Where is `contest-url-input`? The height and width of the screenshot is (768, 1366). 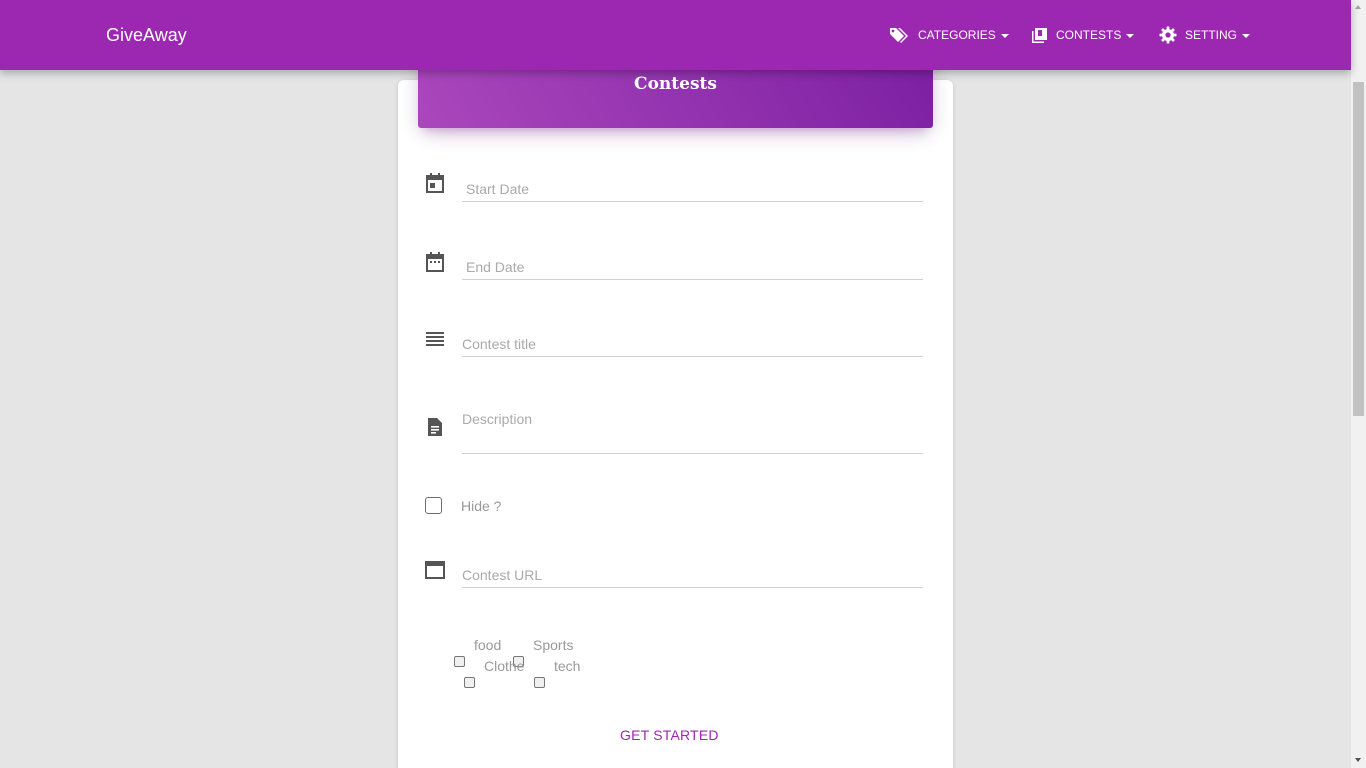
contest-url-input is located at coordinates (692, 575).